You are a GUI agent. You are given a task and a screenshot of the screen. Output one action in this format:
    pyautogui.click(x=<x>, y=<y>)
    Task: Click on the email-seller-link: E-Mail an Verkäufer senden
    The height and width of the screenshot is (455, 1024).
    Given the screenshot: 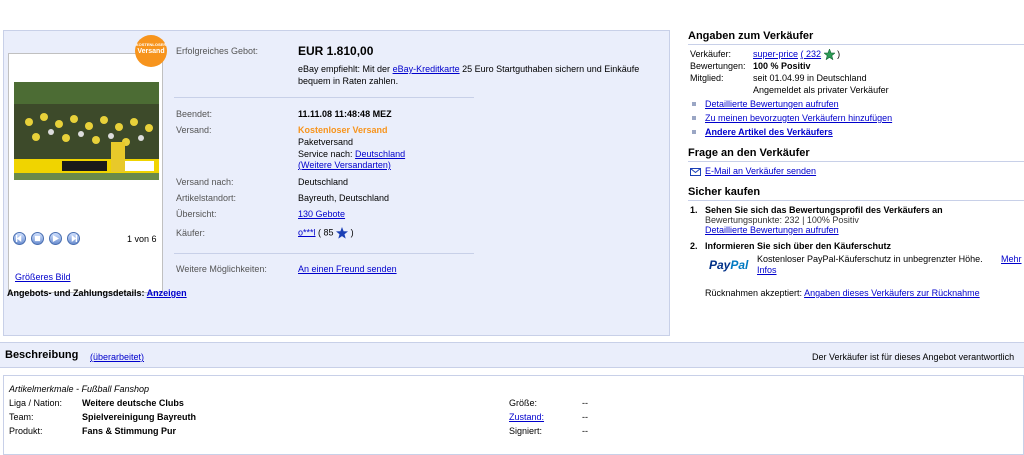 What is the action you would take?
    pyautogui.click(x=760, y=171)
    